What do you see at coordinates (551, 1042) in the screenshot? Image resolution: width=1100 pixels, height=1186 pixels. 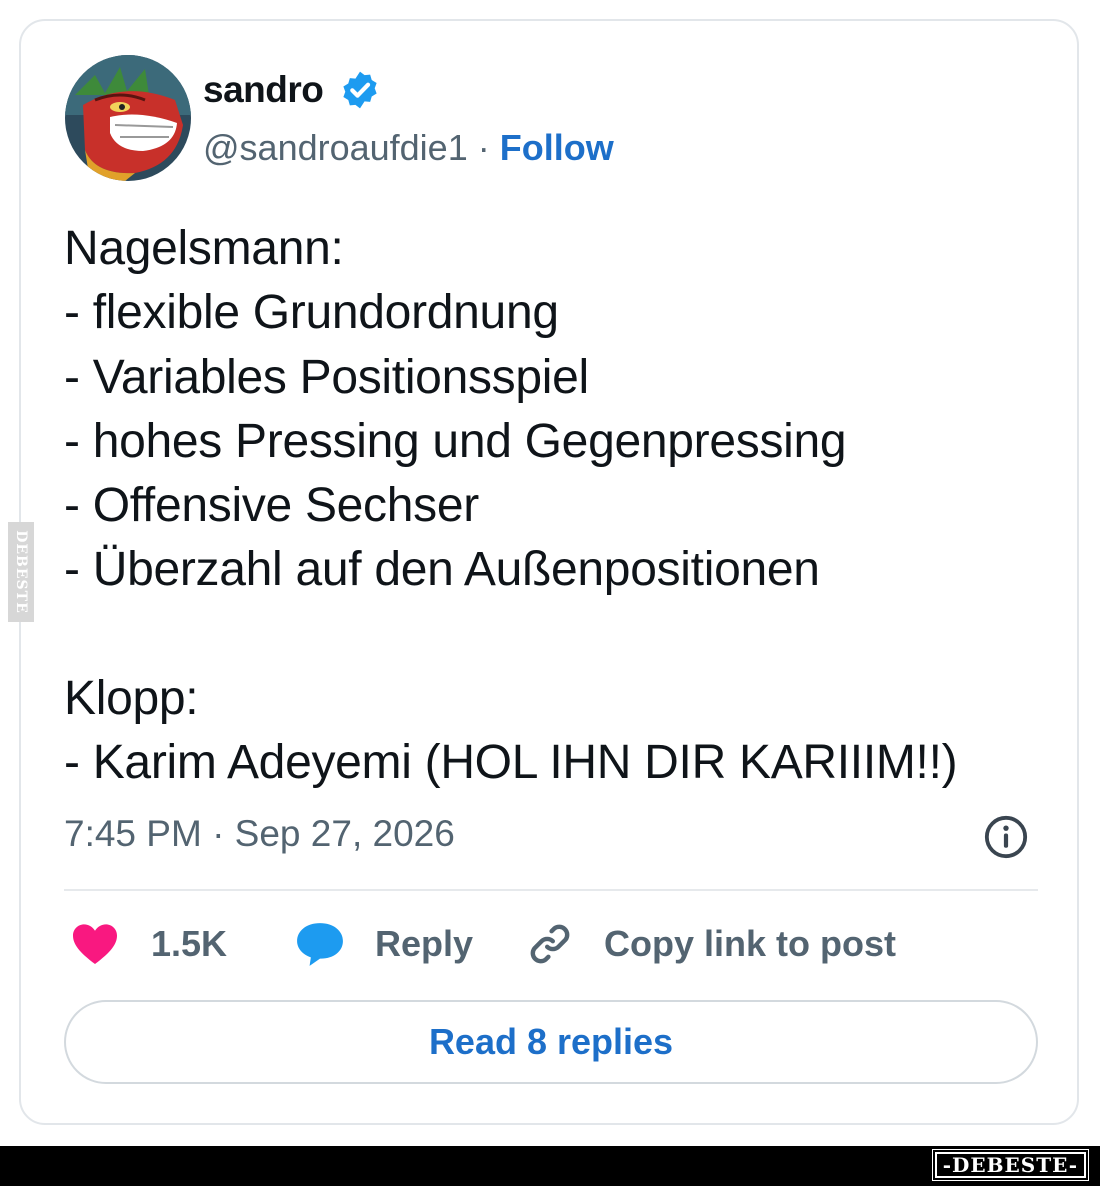 I see `read-replies-button: Read 8 replies` at bounding box center [551, 1042].